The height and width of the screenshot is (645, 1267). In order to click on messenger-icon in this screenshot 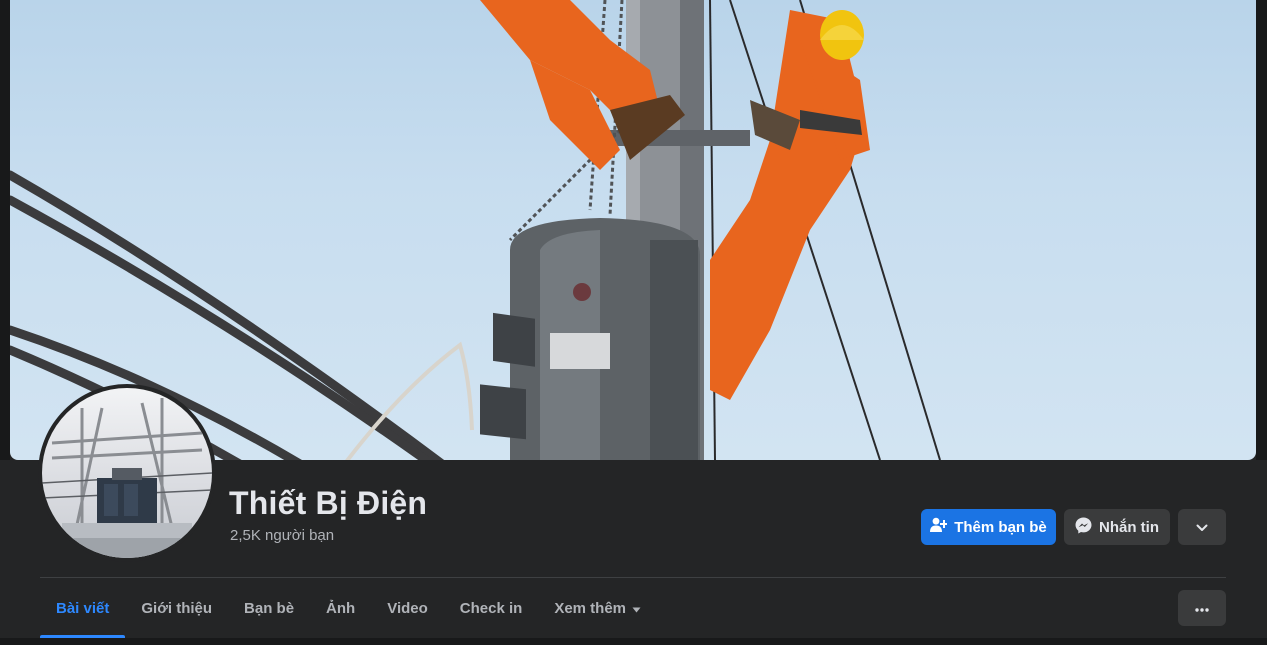, I will do `click(1083, 527)`.